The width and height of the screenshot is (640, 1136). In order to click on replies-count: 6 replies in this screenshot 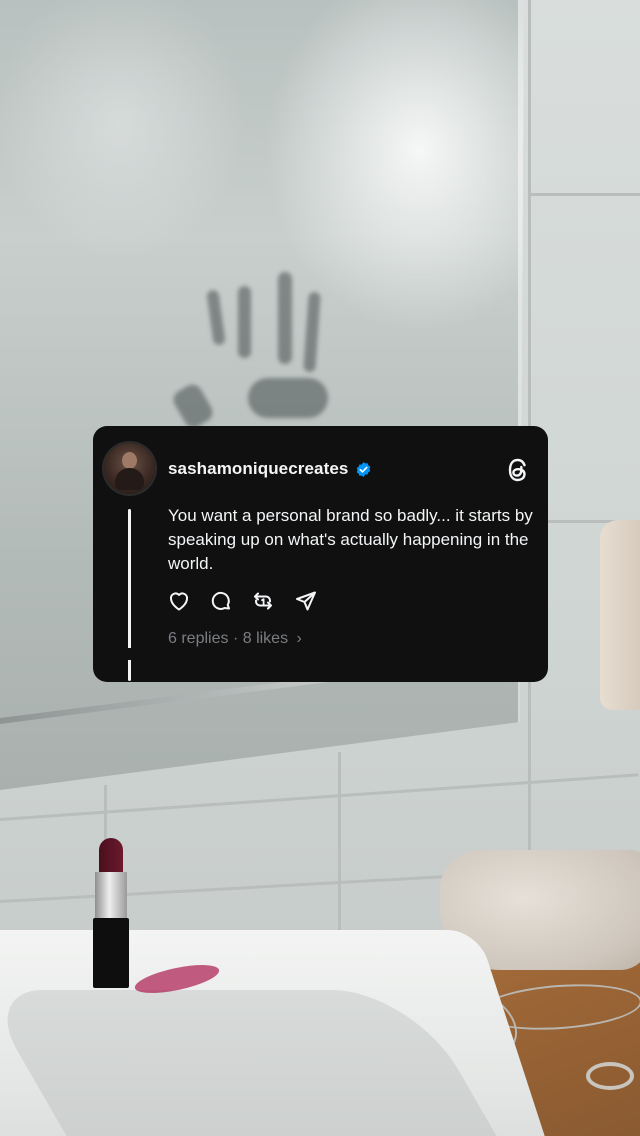, I will do `click(198, 638)`.